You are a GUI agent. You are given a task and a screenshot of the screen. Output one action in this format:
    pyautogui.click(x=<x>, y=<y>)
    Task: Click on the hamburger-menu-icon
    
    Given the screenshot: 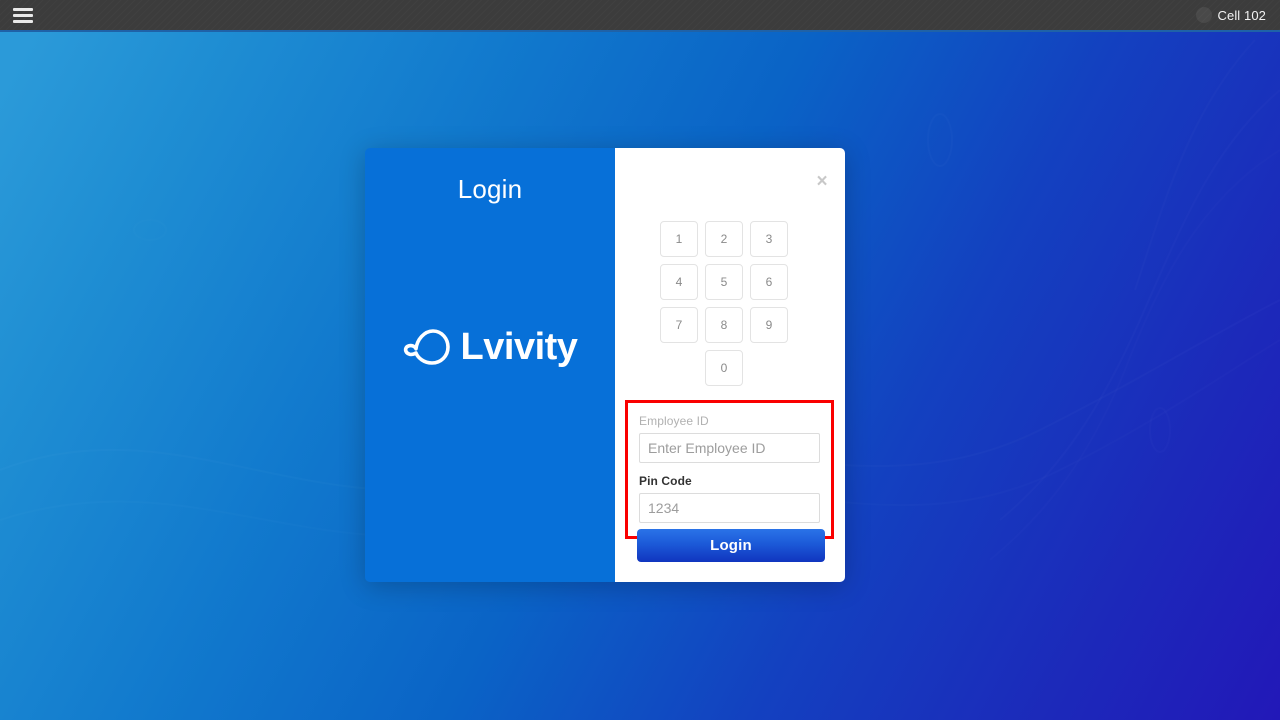 What is the action you would take?
    pyautogui.click(x=23, y=15)
    